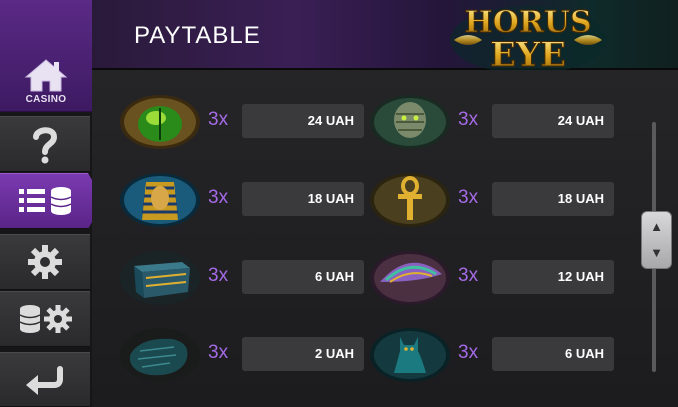  I want to click on gear-icon, so click(45, 262).